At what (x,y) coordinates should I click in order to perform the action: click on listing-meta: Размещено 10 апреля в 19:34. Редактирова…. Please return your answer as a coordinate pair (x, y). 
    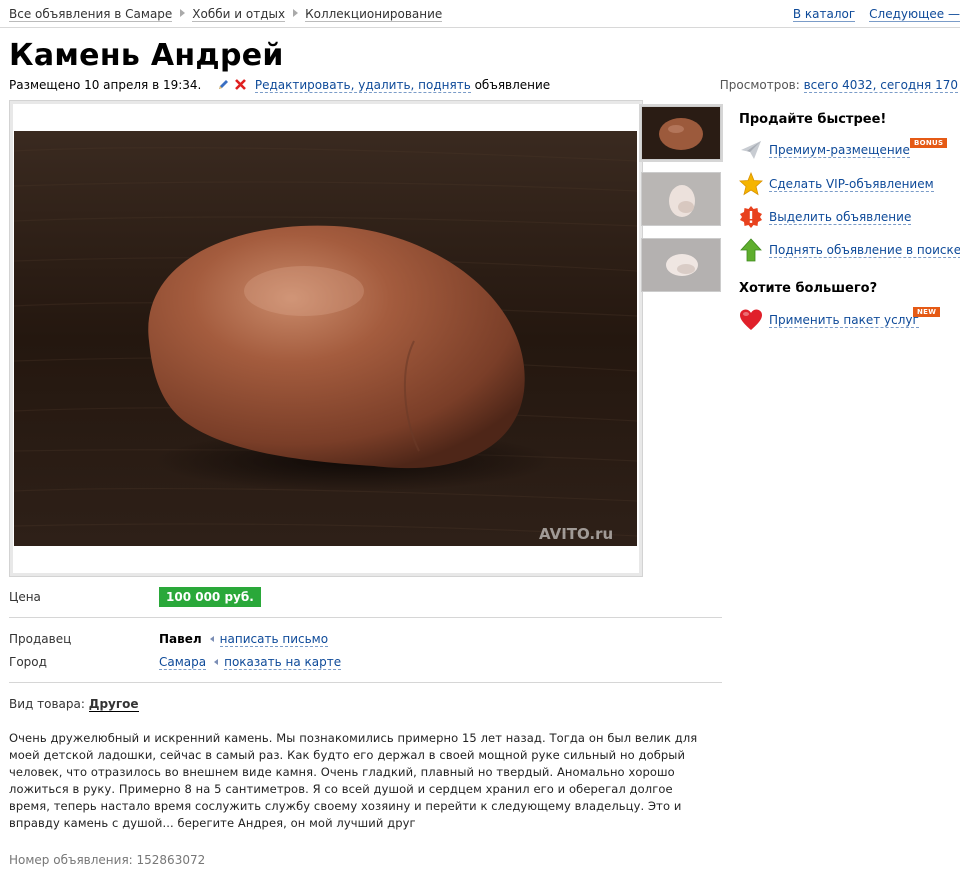
    Looking at the image, I should click on (279, 86).